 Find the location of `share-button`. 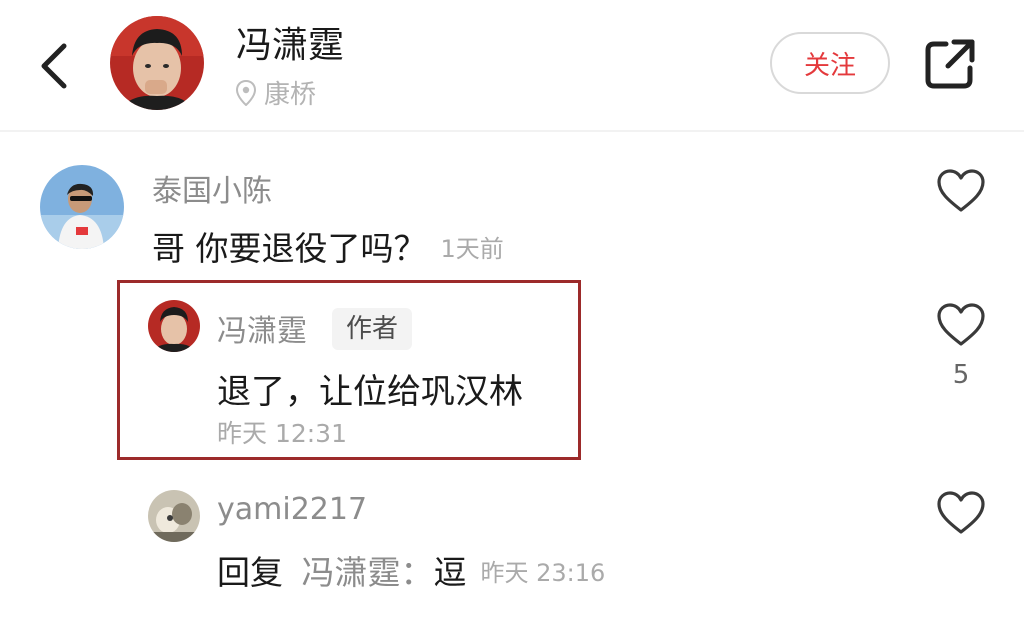

share-button is located at coordinates (950, 64).